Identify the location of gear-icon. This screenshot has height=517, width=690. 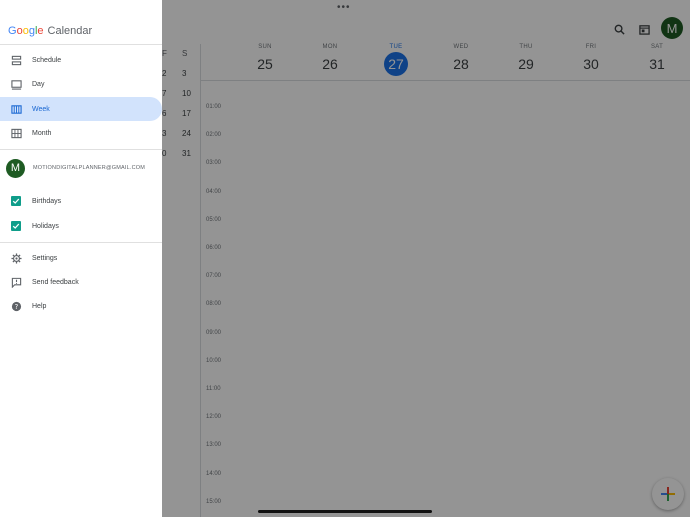
(16, 258).